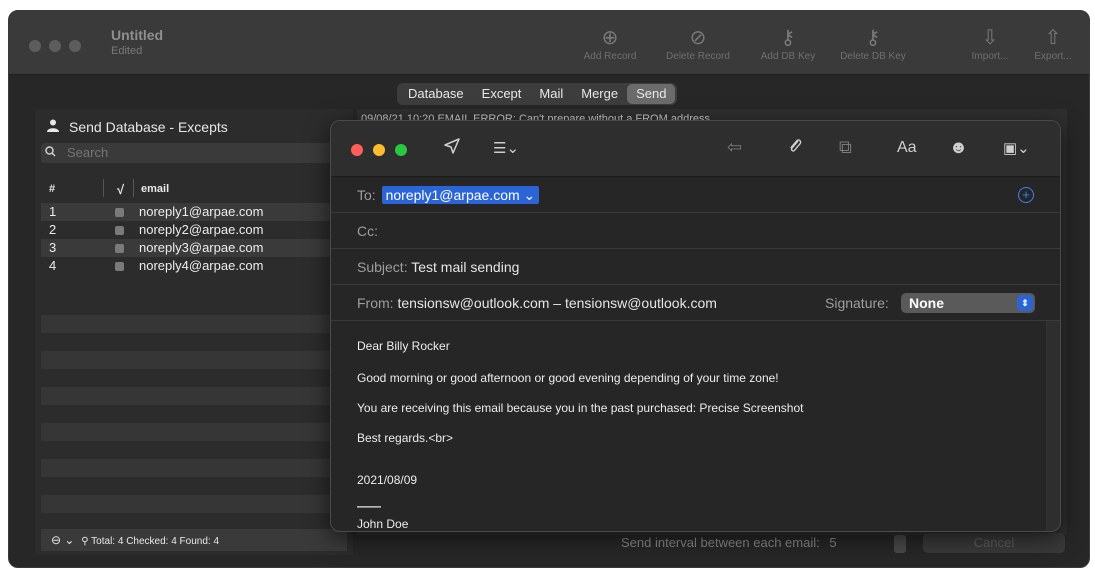 The image size is (1095, 572). Describe the element at coordinates (62, 540) in the screenshot. I see `action-menu-icon: ⊖ ⌄` at that location.